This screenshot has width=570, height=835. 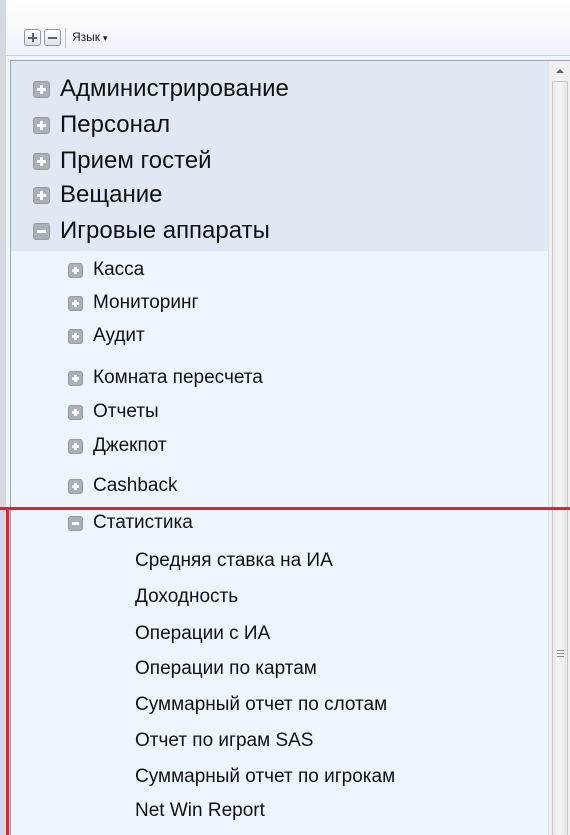 I want to click on tree-item-label: Администрирование, so click(x=174, y=88).